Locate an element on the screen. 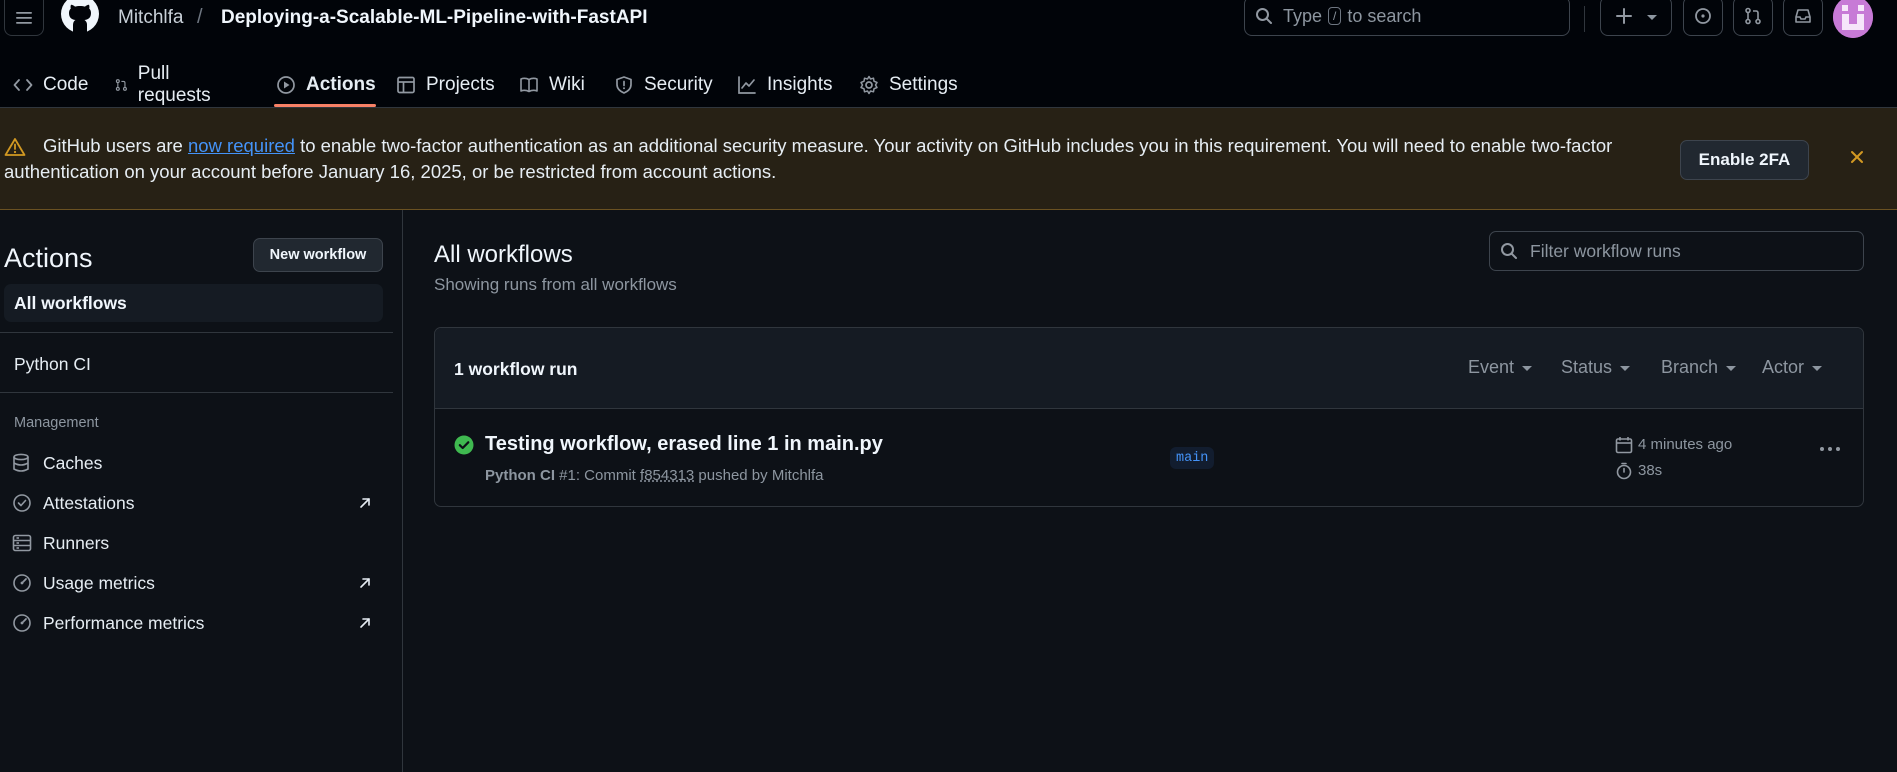 This screenshot has height=772, width=1897. plus-icon is located at coordinates (1624, 16).